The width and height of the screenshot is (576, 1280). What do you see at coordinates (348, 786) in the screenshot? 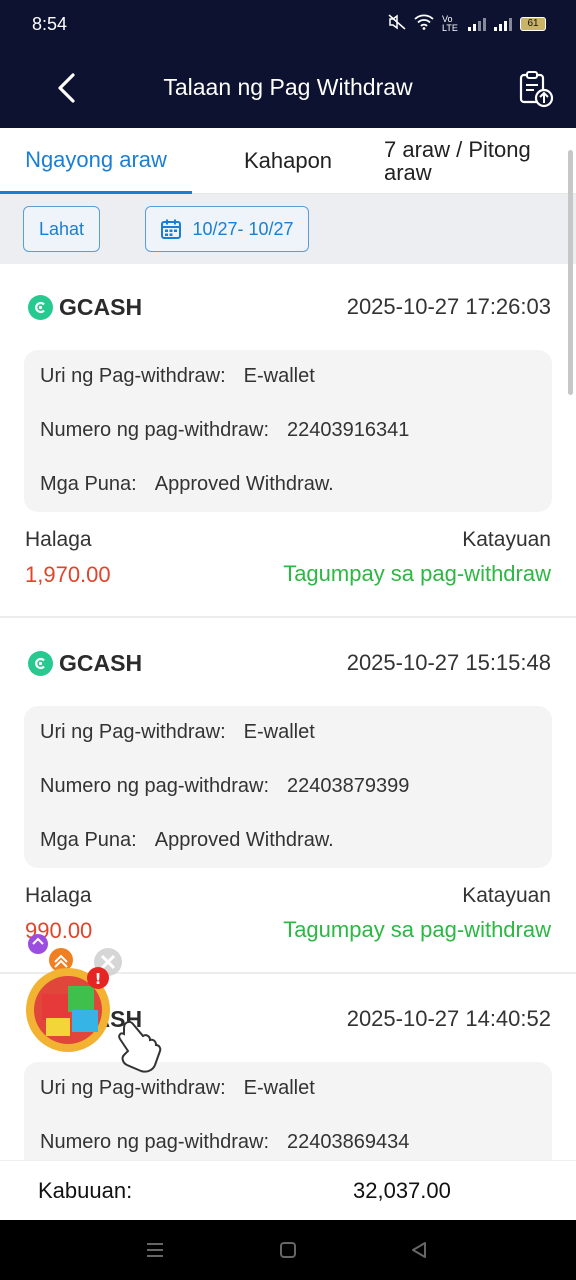
I see `withdraw-number-value: 22403879399` at bounding box center [348, 786].